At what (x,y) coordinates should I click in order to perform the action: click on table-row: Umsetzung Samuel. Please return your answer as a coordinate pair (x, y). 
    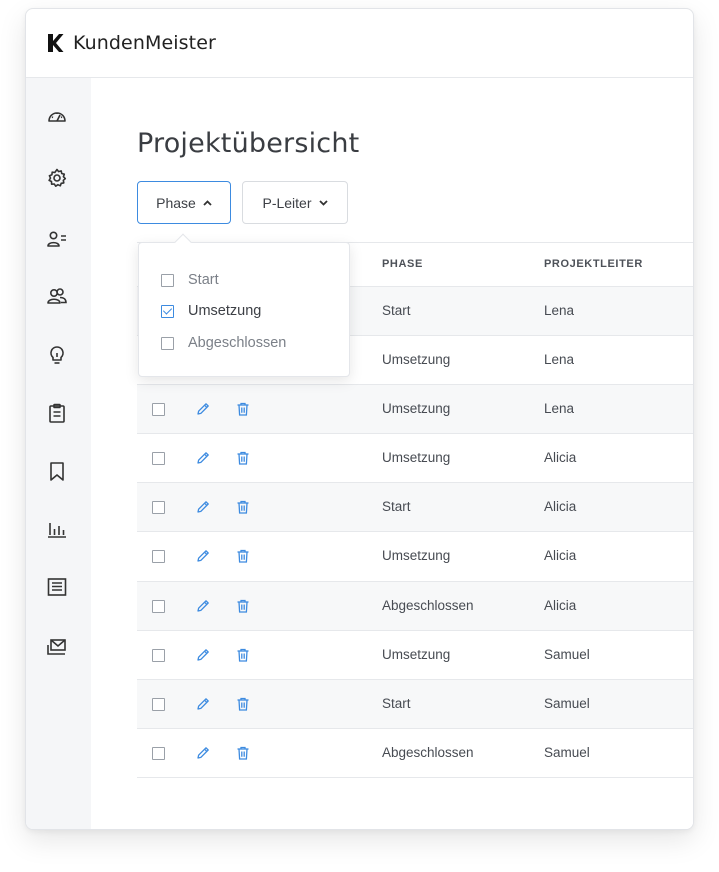
    Looking at the image, I should click on (415, 655).